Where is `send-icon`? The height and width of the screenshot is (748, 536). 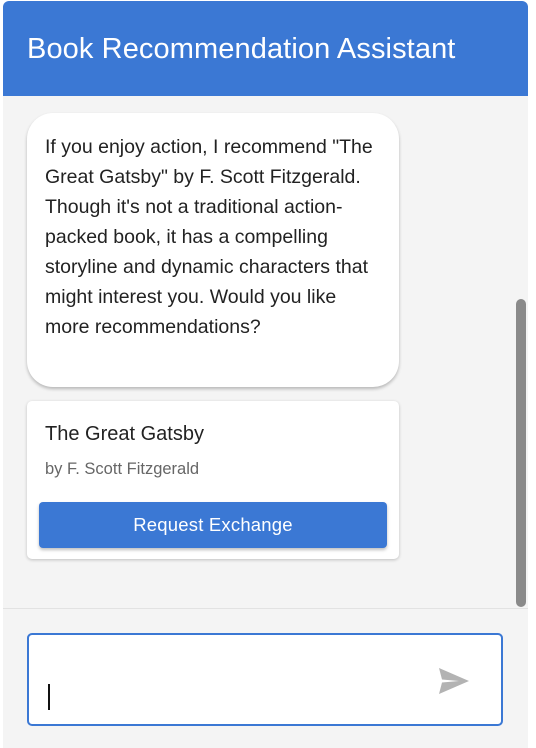
send-icon is located at coordinates (454, 681).